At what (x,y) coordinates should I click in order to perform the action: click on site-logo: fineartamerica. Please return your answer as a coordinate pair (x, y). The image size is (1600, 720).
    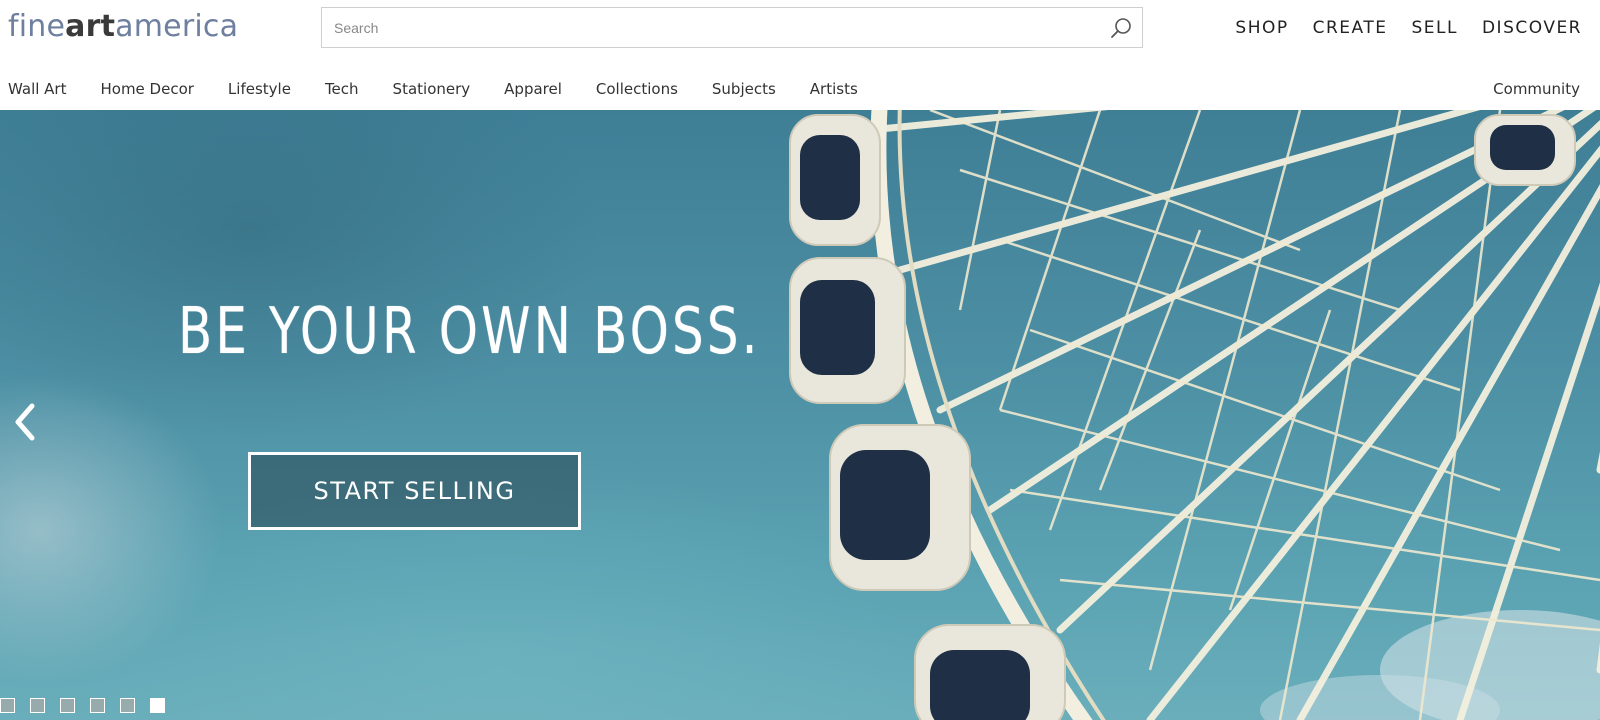
    Looking at the image, I should click on (123, 27).